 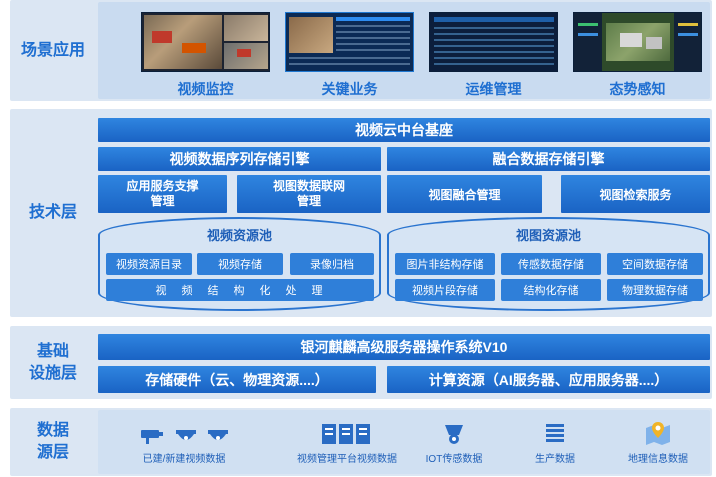 What do you see at coordinates (404, 347) in the screenshot?
I see `os-bar: 银河麒麟高级服务器操作系统V10` at bounding box center [404, 347].